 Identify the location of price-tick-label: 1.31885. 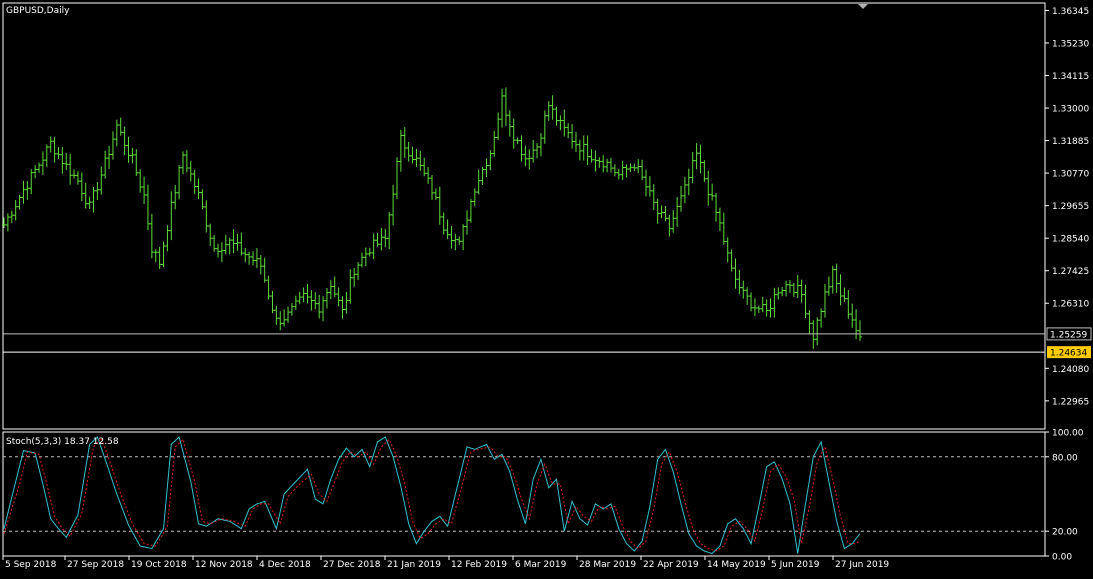
(1070, 142).